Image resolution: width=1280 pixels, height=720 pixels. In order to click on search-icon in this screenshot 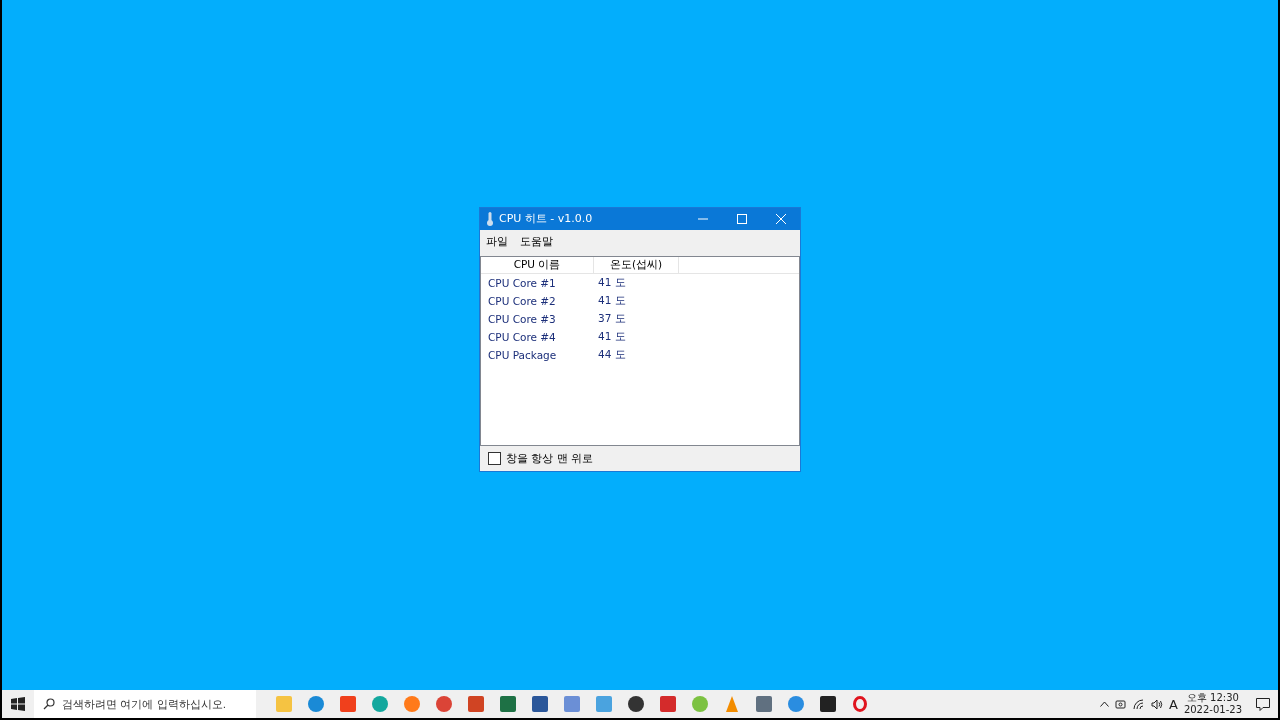, I will do `click(49, 704)`.